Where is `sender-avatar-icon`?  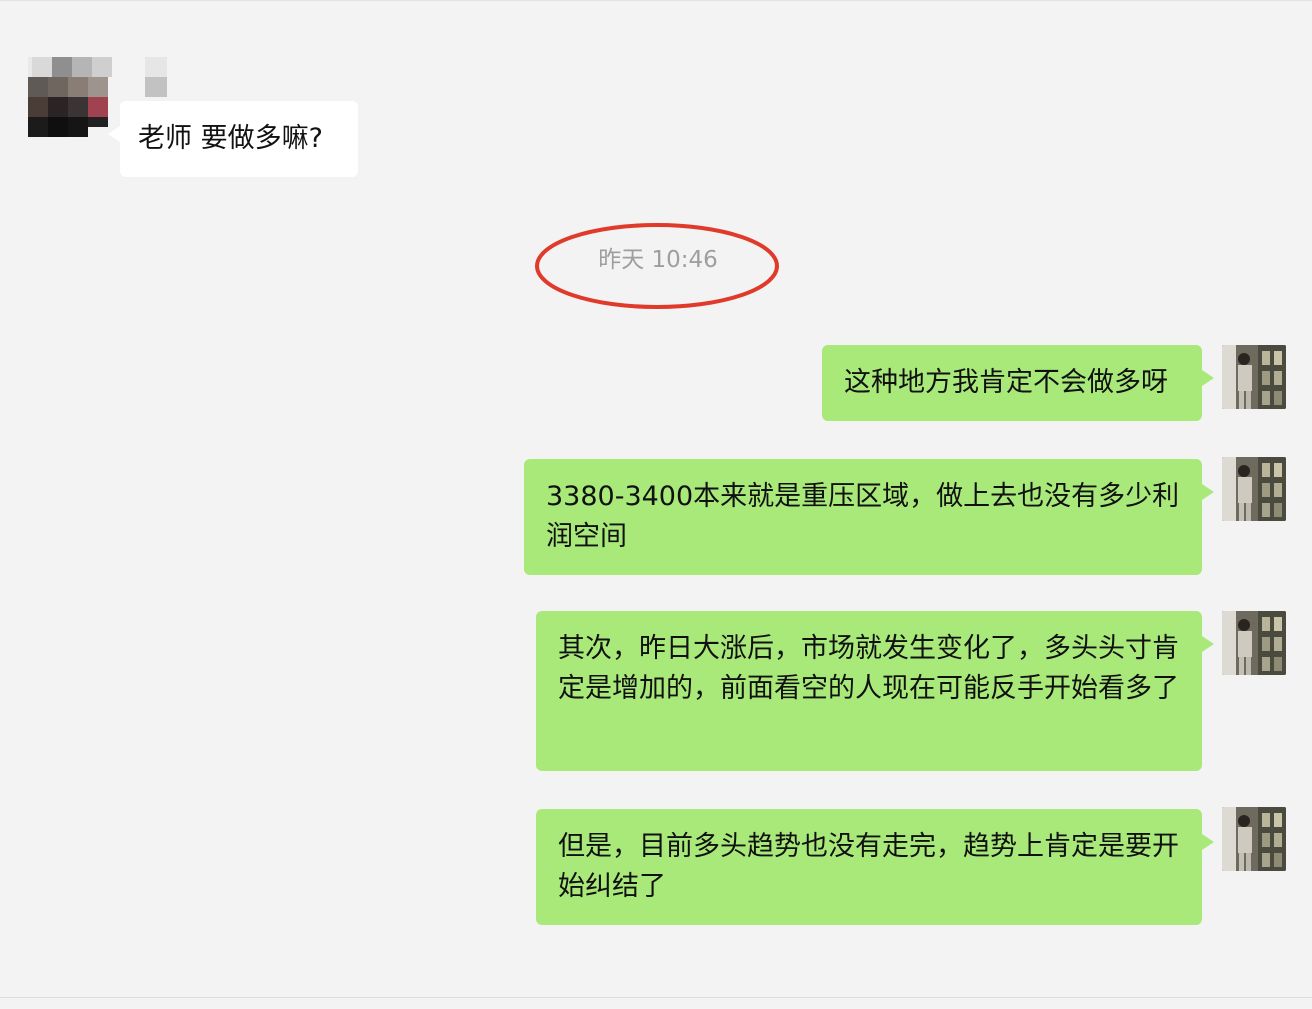 sender-avatar-icon is located at coordinates (70, 99).